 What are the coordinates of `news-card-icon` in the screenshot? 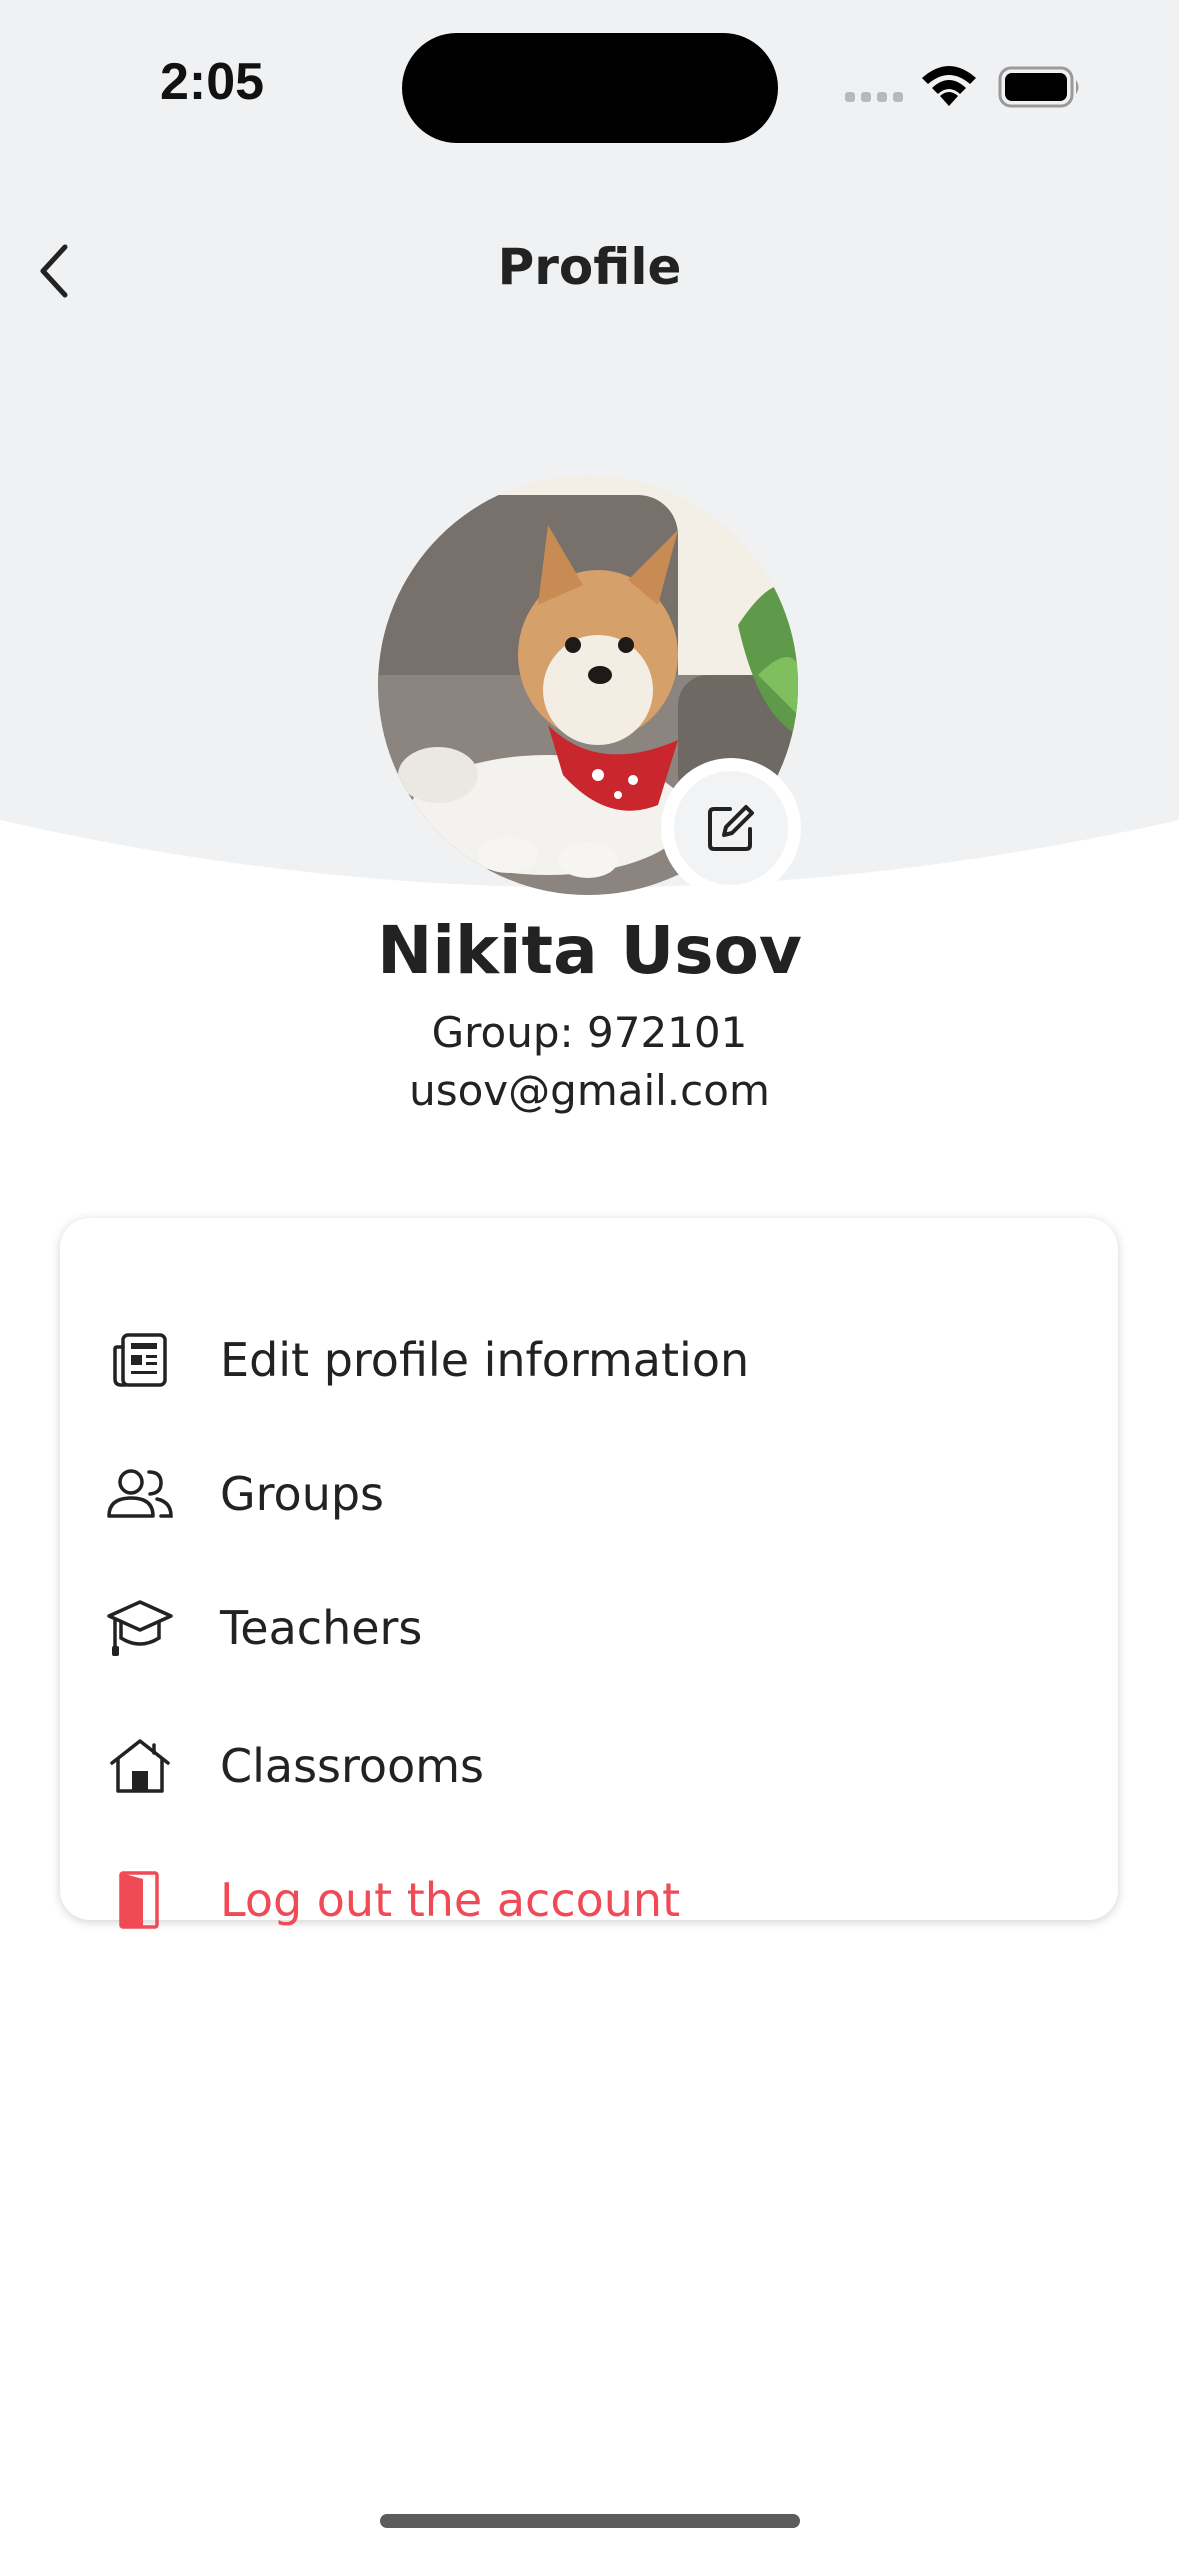 It's located at (140, 1360).